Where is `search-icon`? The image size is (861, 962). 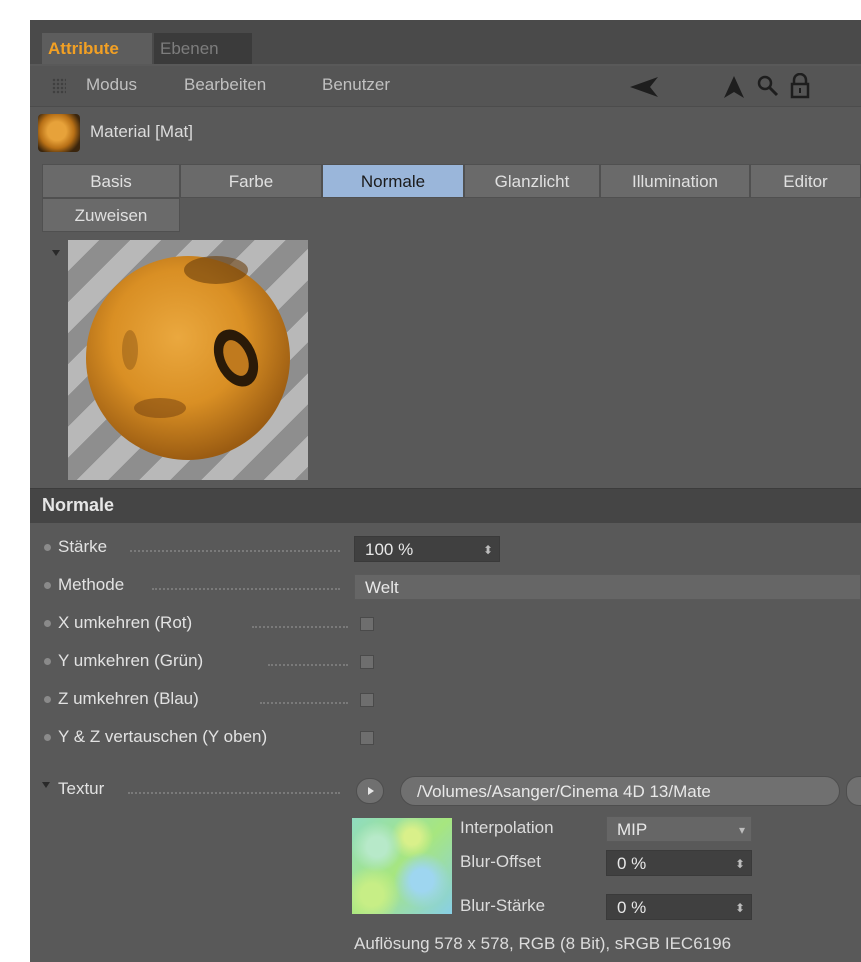
search-icon is located at coordinates (768, 88).